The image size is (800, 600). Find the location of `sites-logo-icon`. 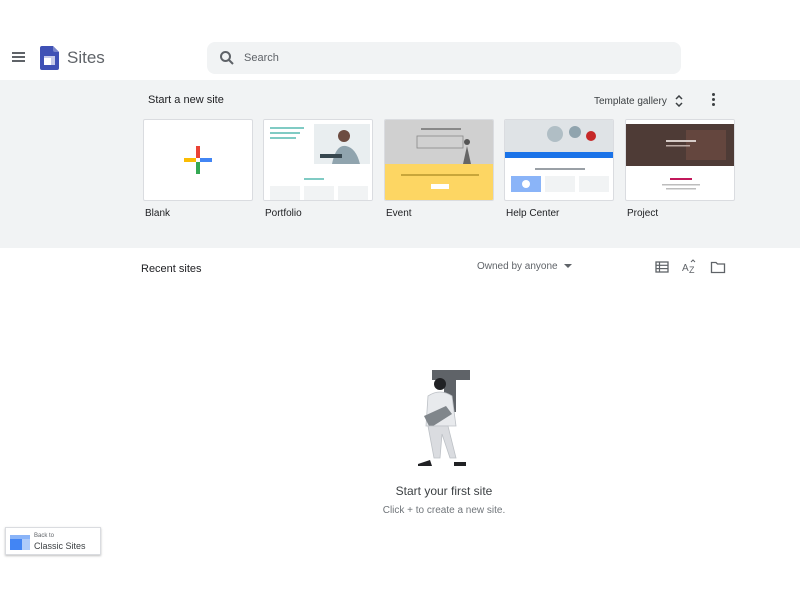

sites-logo-icon is located at coordinates (49, 58).